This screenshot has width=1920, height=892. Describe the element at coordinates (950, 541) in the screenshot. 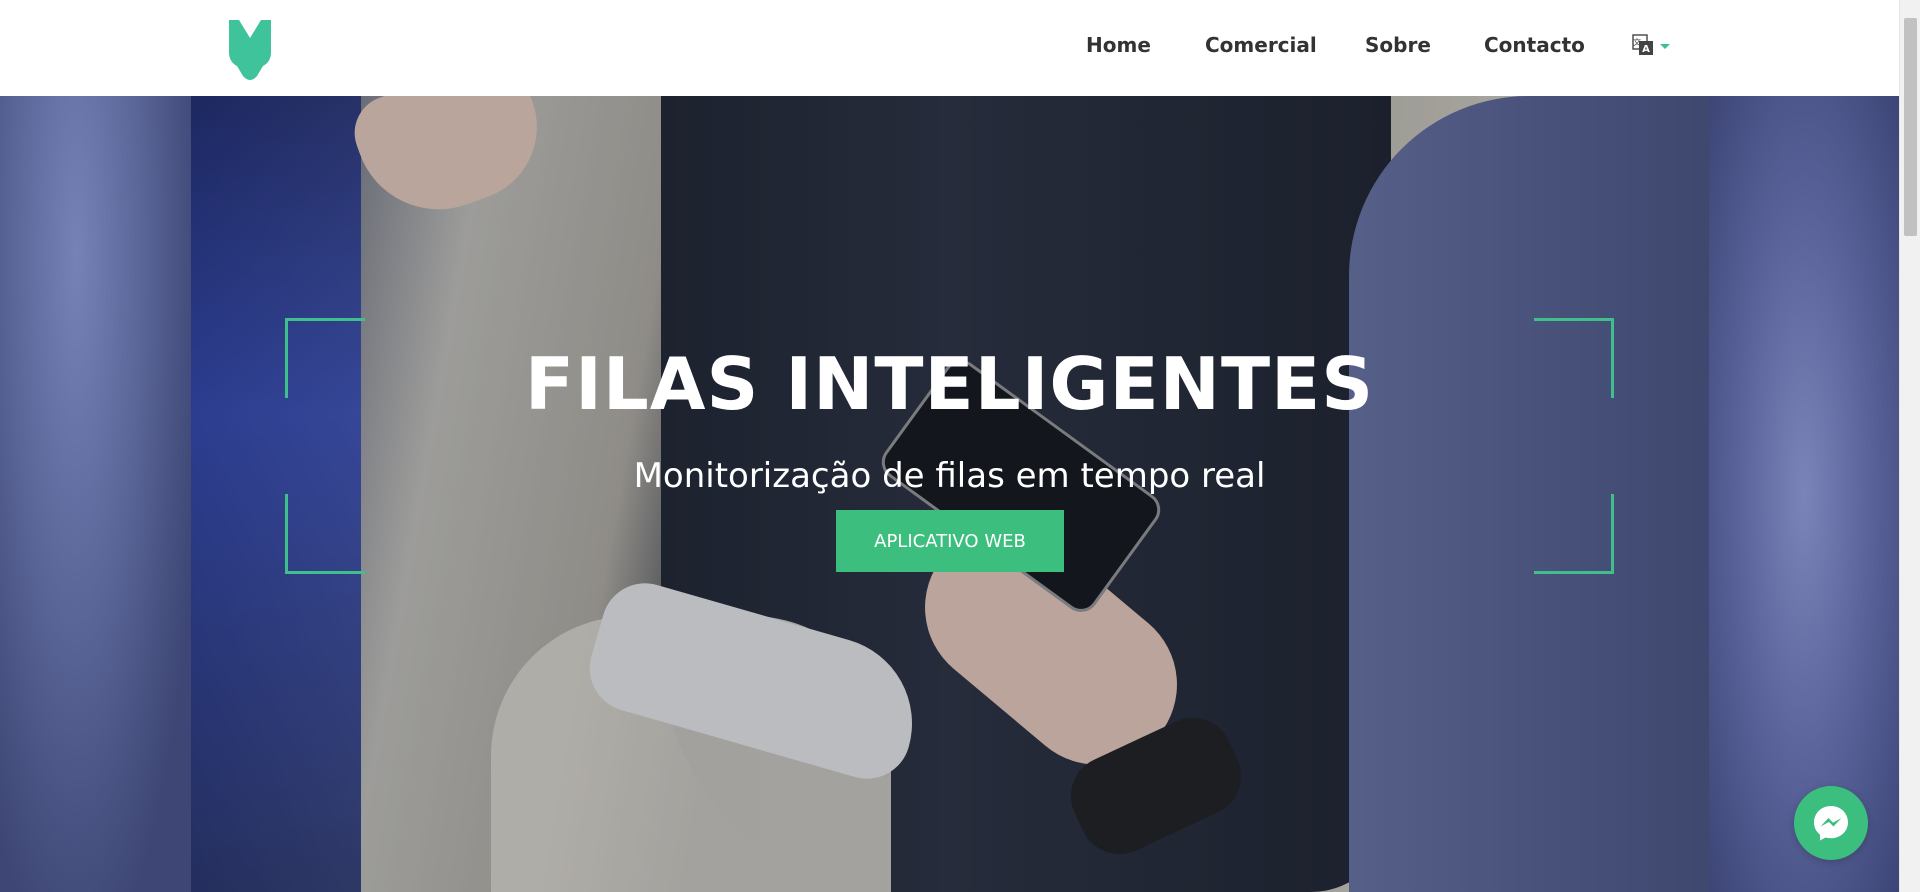

I see `web-app-button: APLICATIVO WEB` at that location.